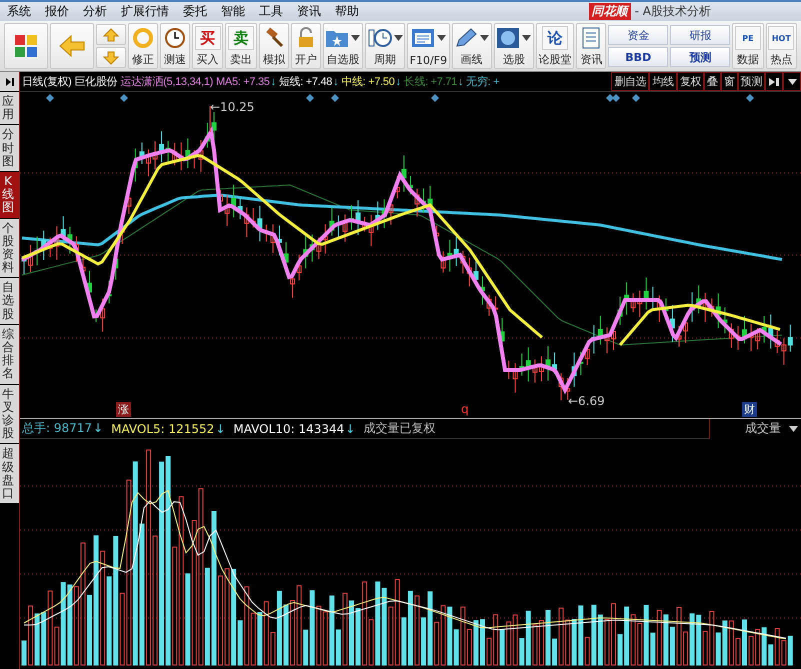  What do you see at coordinates (371, 82) in the screenshot?
I see `indicator-value: 中线: +7.50↓` at bounding box center [371, 82].